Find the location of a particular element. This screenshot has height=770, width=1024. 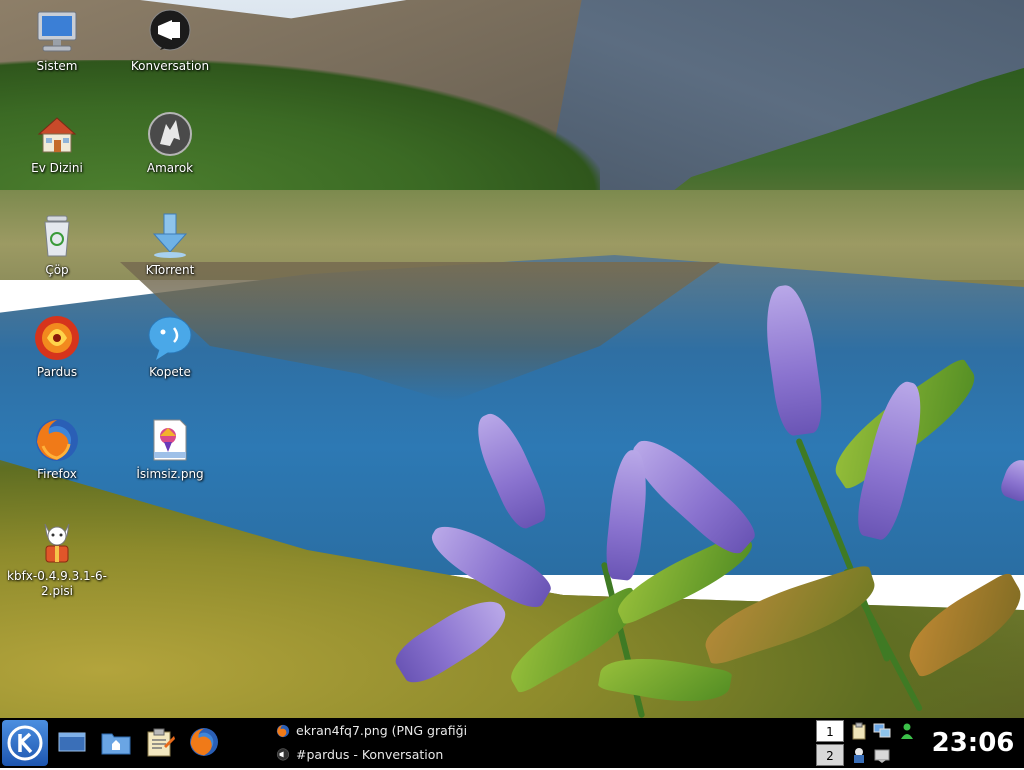

pager-desktop-2: 2 is located at coordinates (830, 755).